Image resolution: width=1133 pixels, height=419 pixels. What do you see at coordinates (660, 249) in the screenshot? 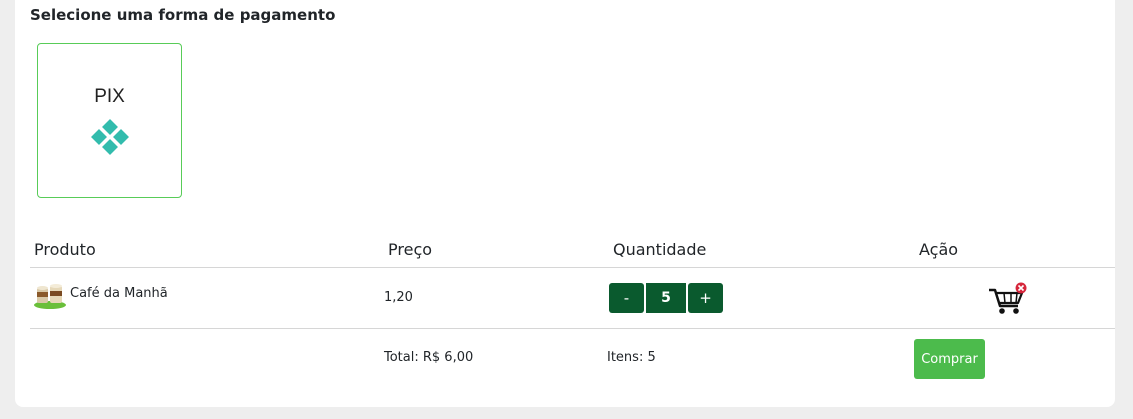
I see `header-quantity: Quantidade` at bounding box center [660, 249].